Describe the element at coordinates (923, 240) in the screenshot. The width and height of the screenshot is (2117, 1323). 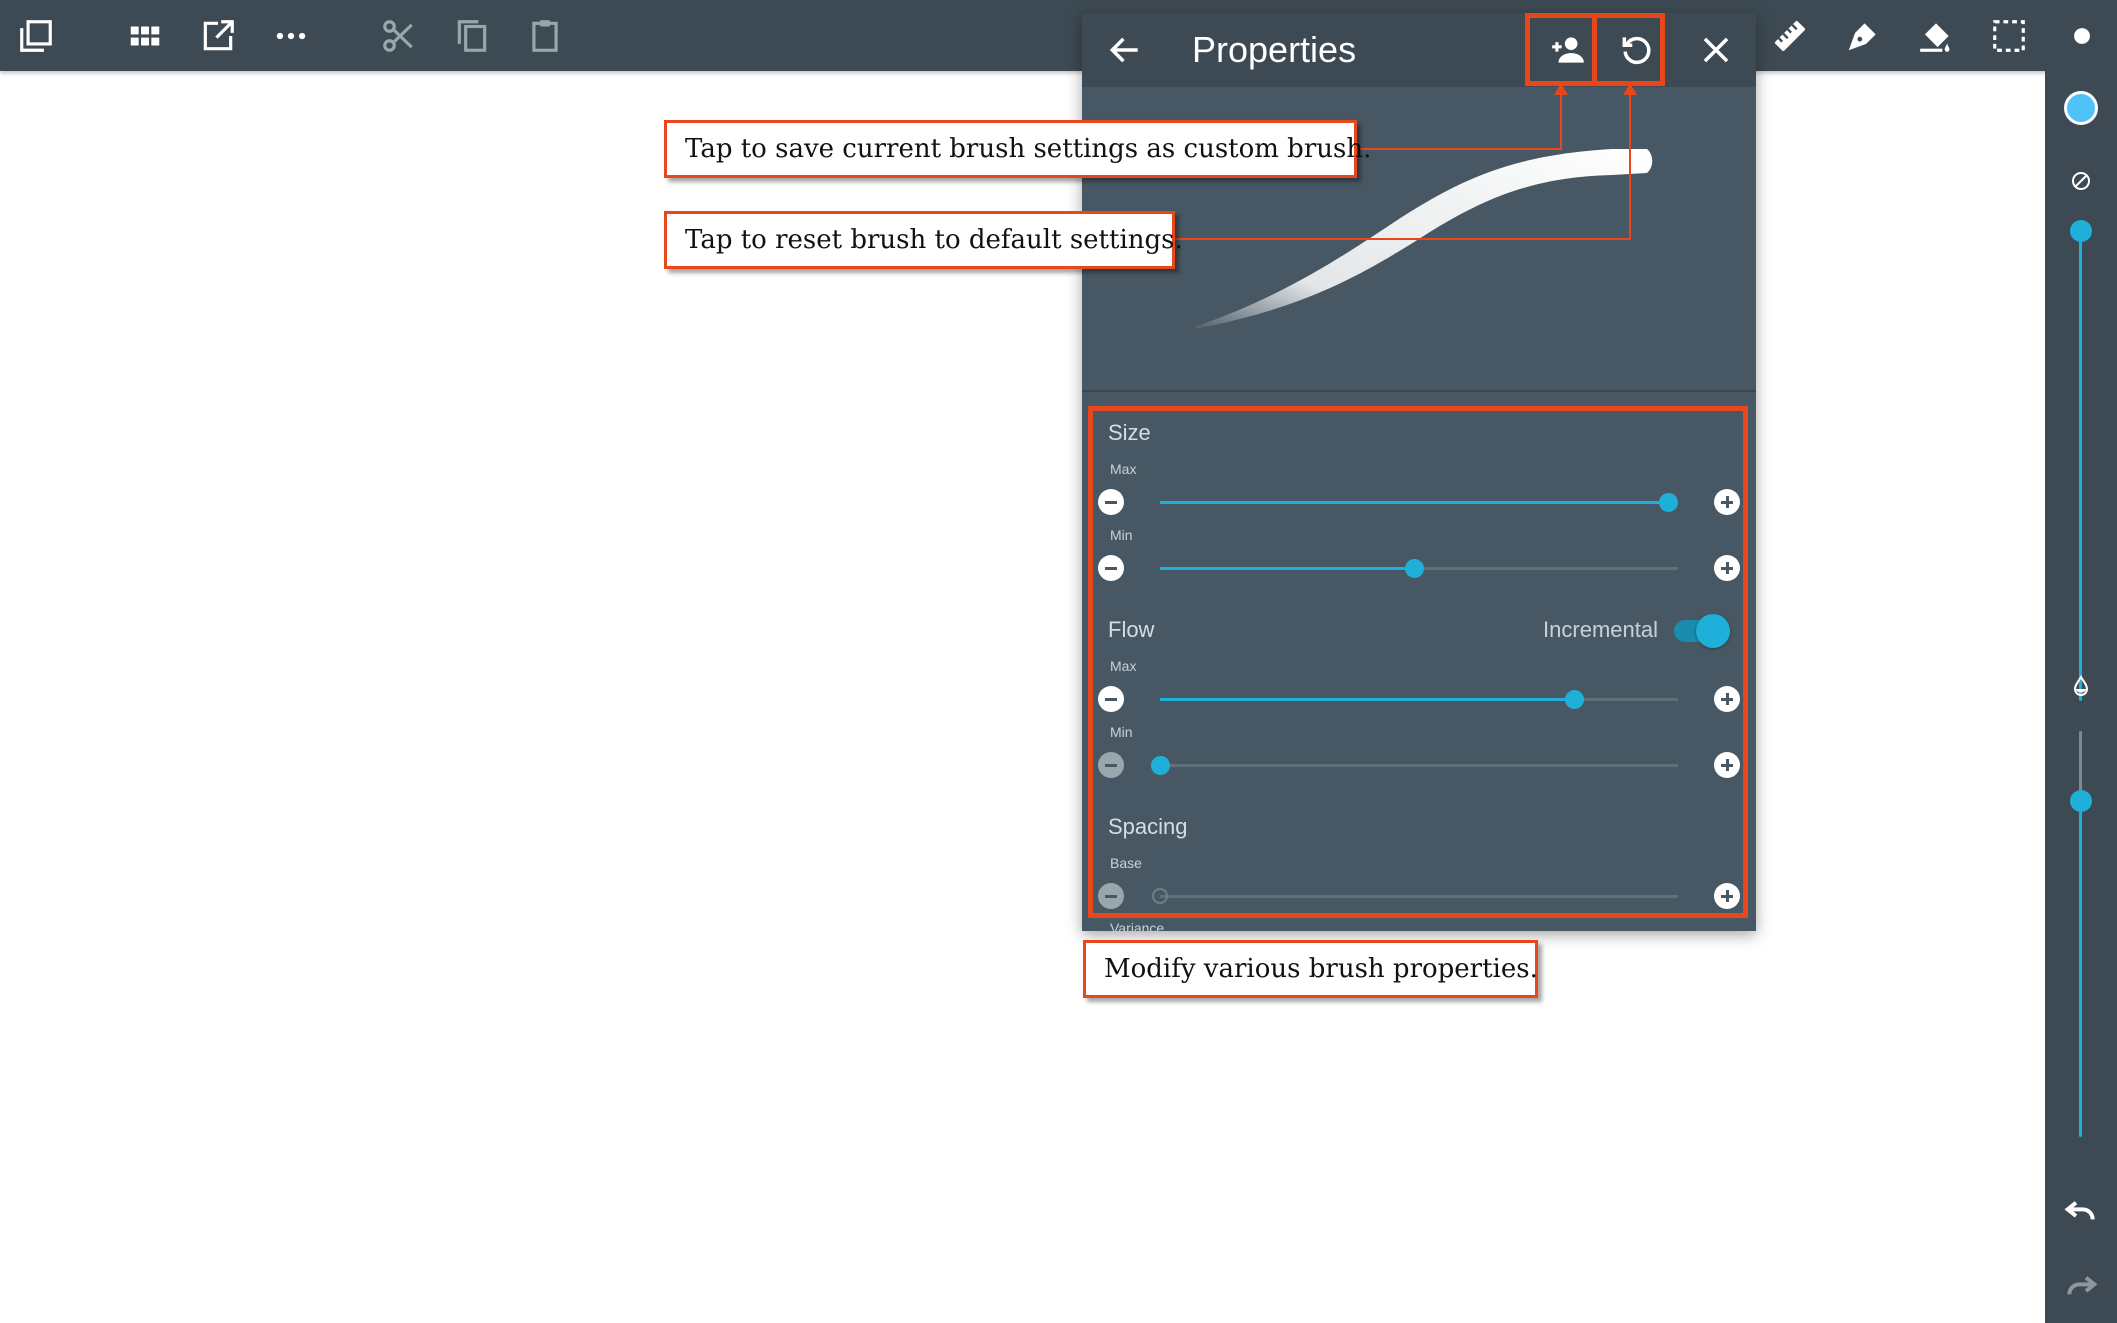
I see `reset-callout: Tap to reset brush to default settings.` at that location.